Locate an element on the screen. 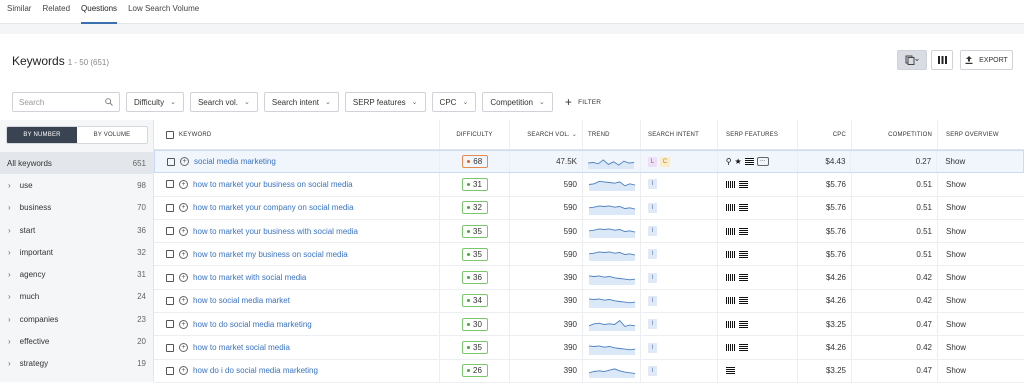 Image resolution: width=1024 pixels, height=383 pixels. difficulty-badge: 35 is located at coordinates (474, 348).